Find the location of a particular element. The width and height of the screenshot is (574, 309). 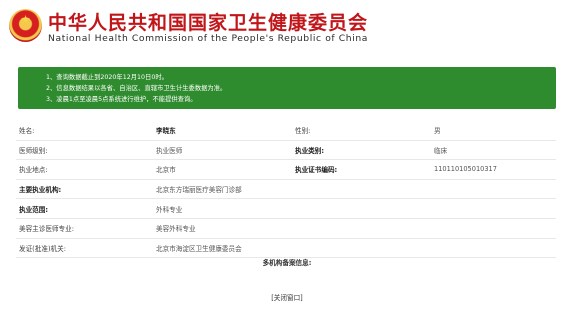

multi-org-title: 多机构备案信息: is located at coordinates (287, 263).